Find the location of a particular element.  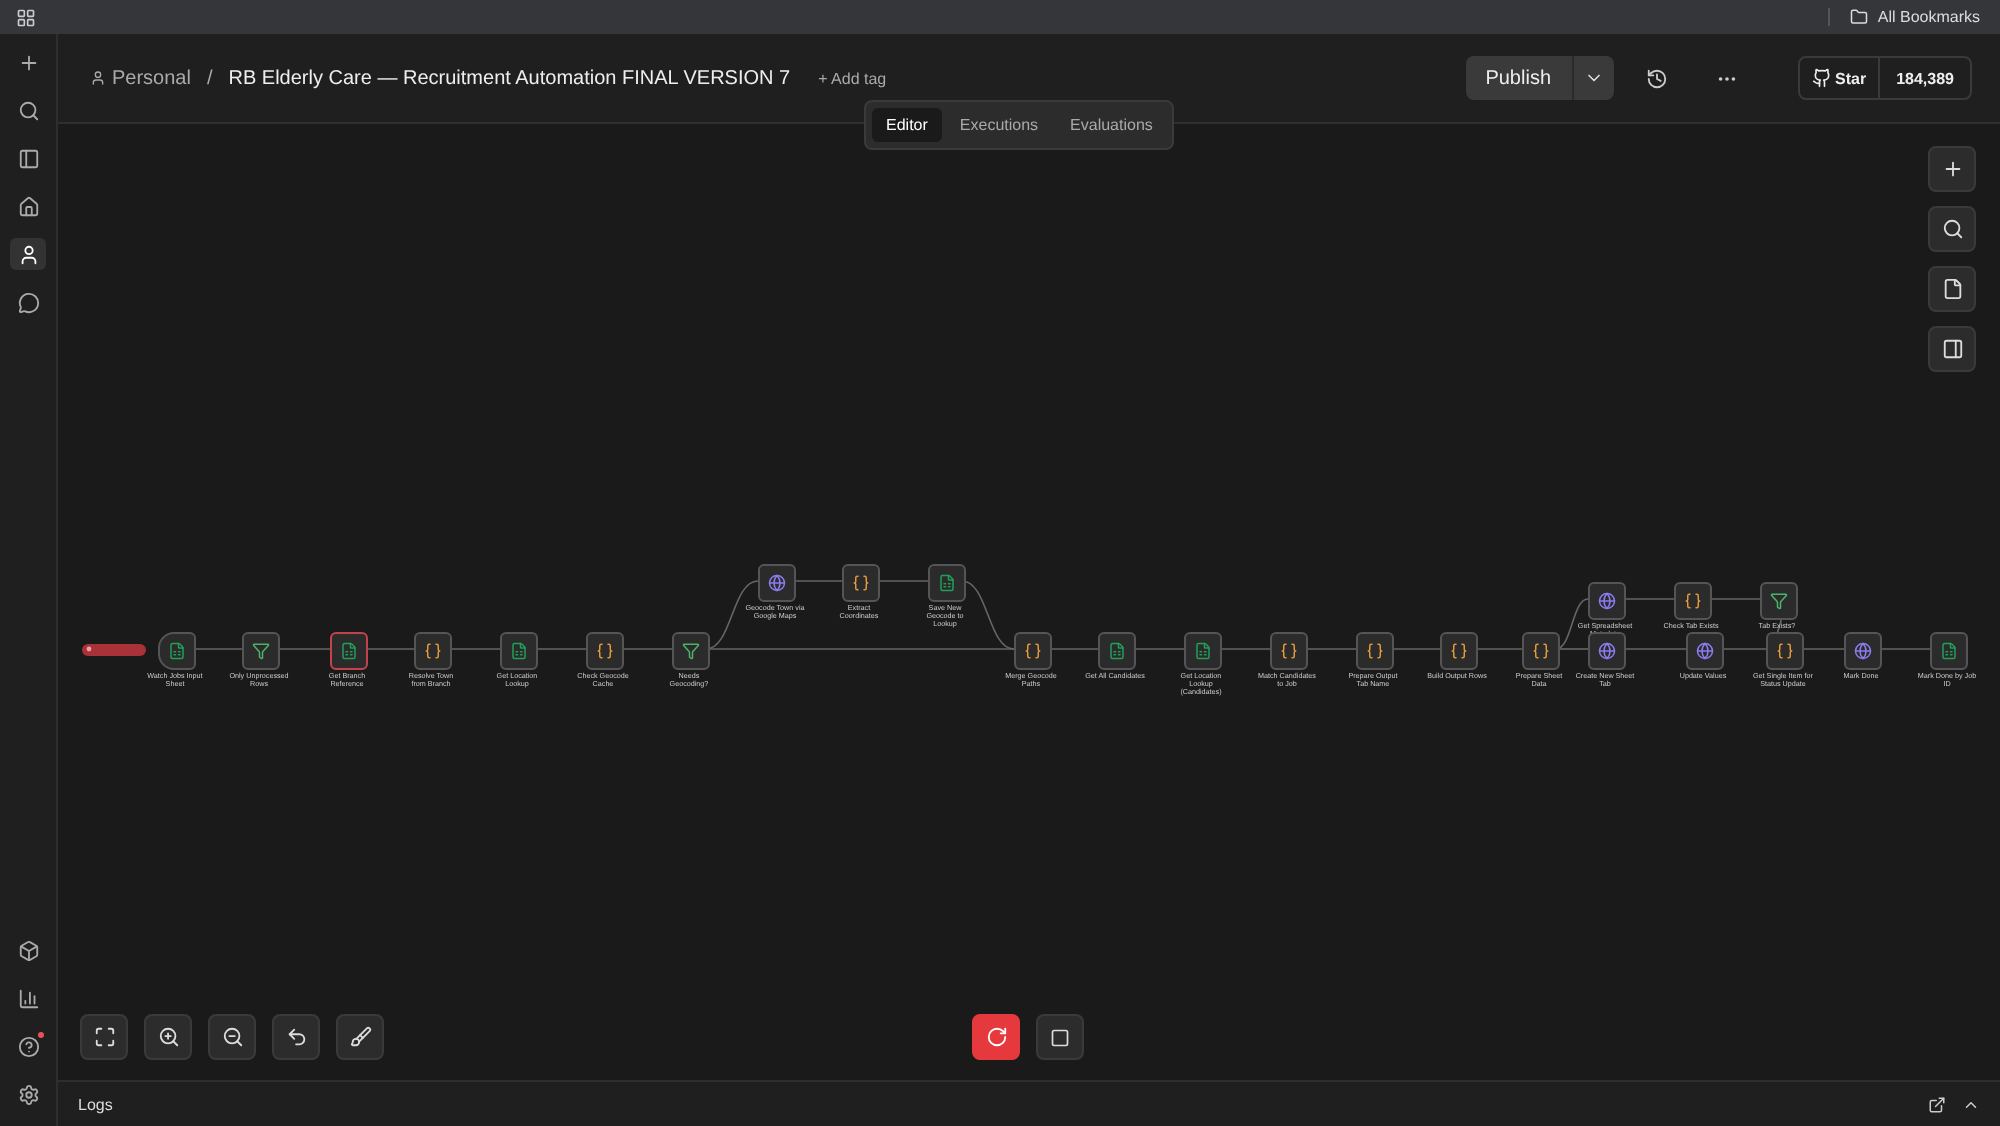

tidy-up-button is located at coordinates (360, 1037).